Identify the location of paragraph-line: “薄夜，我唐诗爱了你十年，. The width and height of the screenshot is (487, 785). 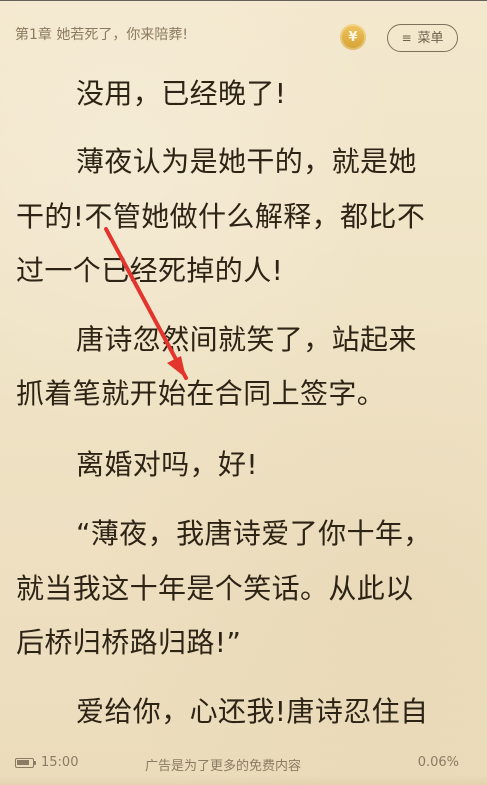
(254, 533).